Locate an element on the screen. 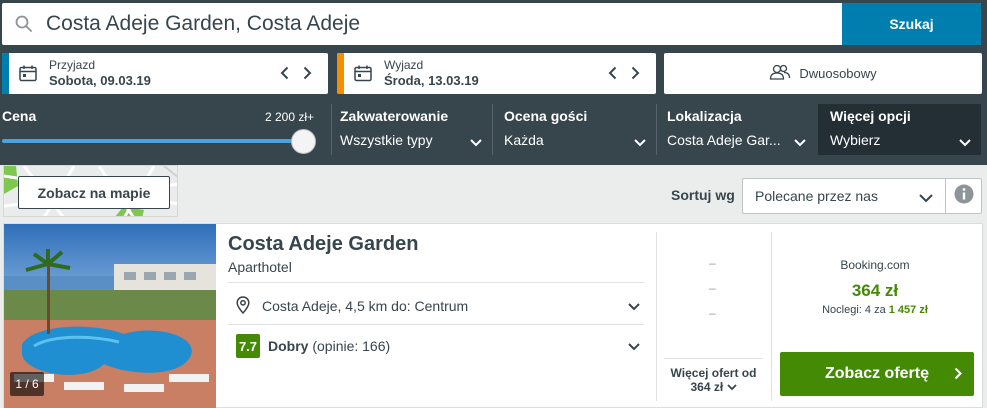 This screenshot has width=987, height=408. sort-value: Polecane przez nas is located at coordinates (816, 196).